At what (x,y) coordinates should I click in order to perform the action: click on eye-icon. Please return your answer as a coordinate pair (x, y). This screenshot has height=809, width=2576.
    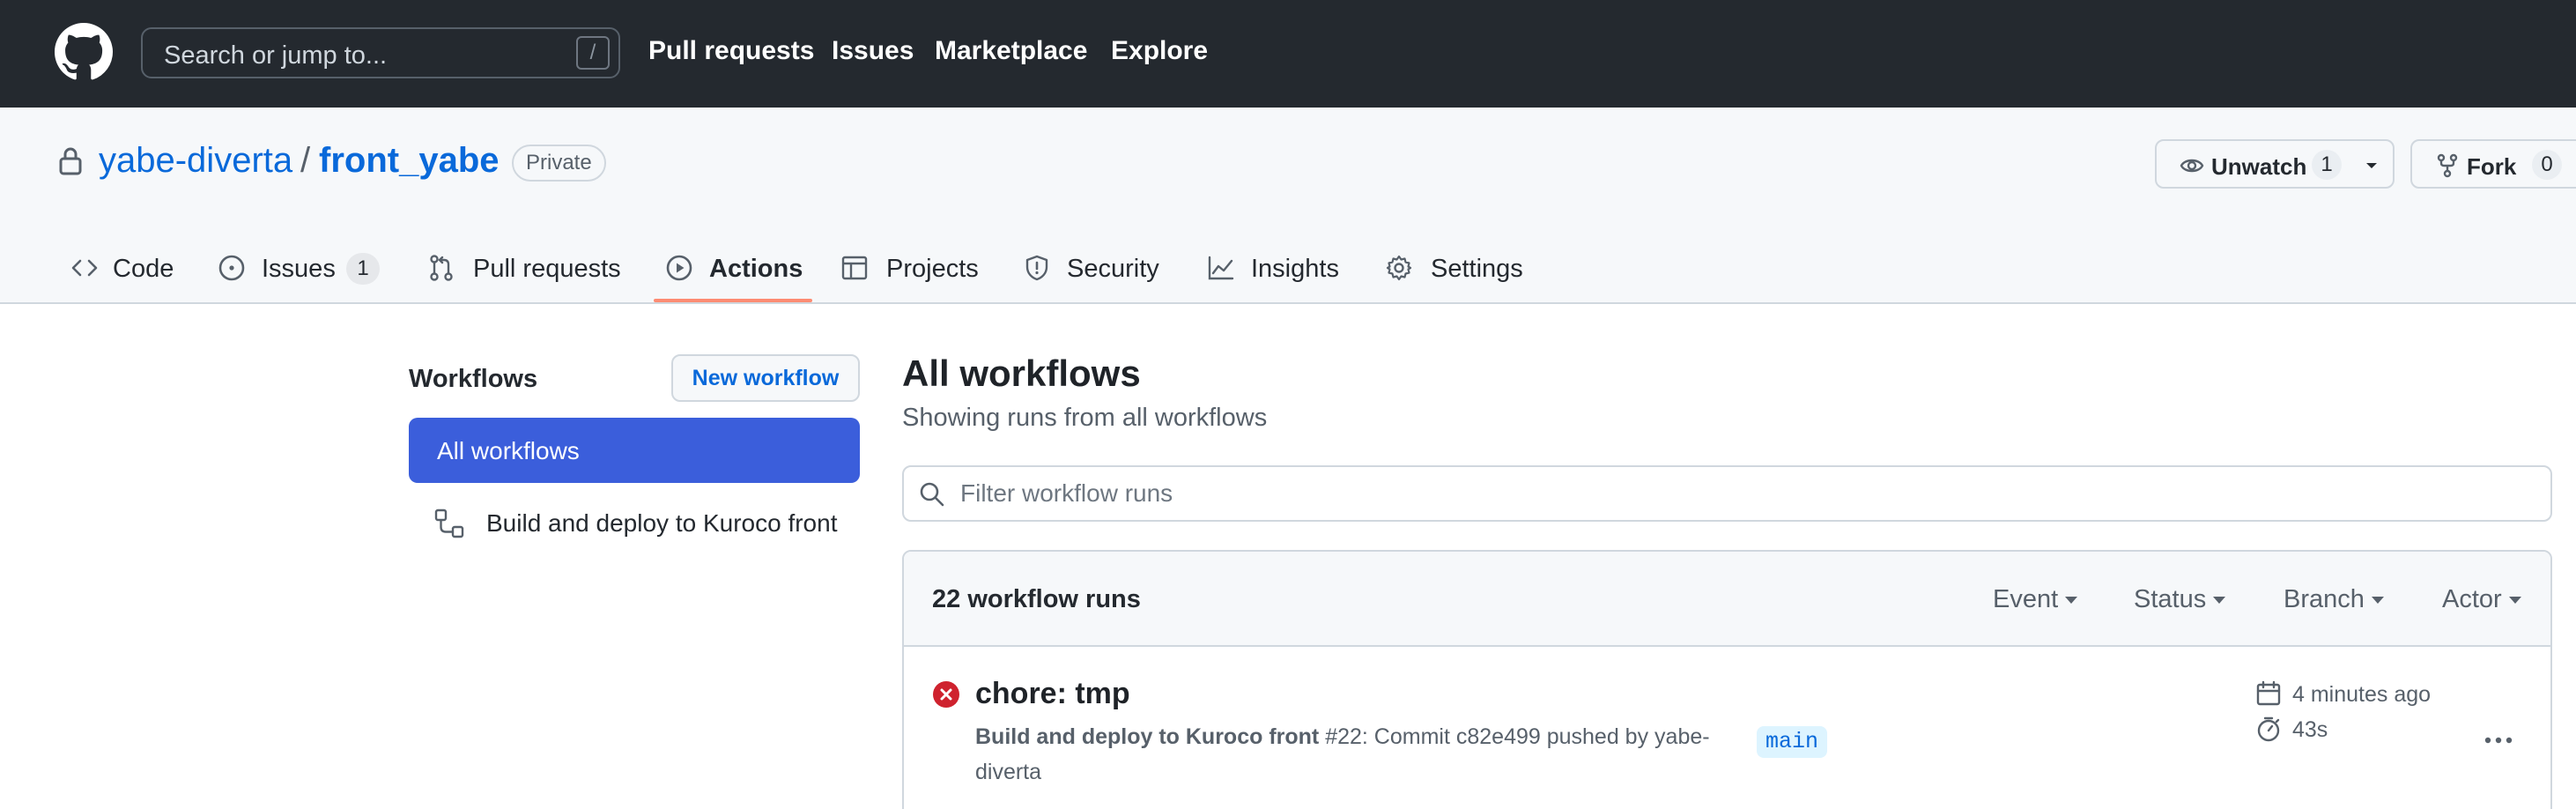
    Looking at the image, I should click on (2192, 166).